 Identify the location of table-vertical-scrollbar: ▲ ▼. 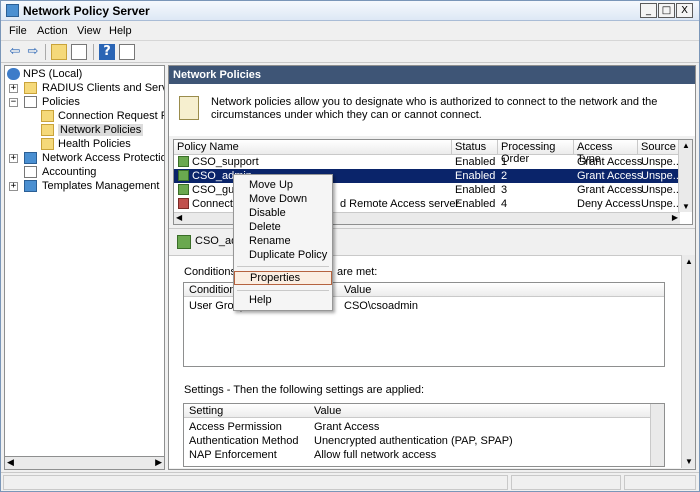
(685, 176).